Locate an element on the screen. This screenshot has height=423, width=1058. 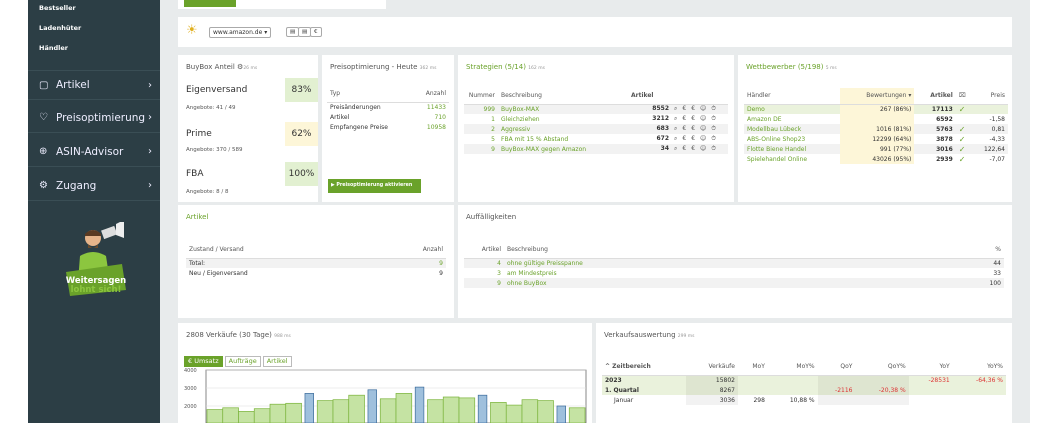
sidebar-item-ladenhueter: Ladenhüter is located at coordinates (60, 28).